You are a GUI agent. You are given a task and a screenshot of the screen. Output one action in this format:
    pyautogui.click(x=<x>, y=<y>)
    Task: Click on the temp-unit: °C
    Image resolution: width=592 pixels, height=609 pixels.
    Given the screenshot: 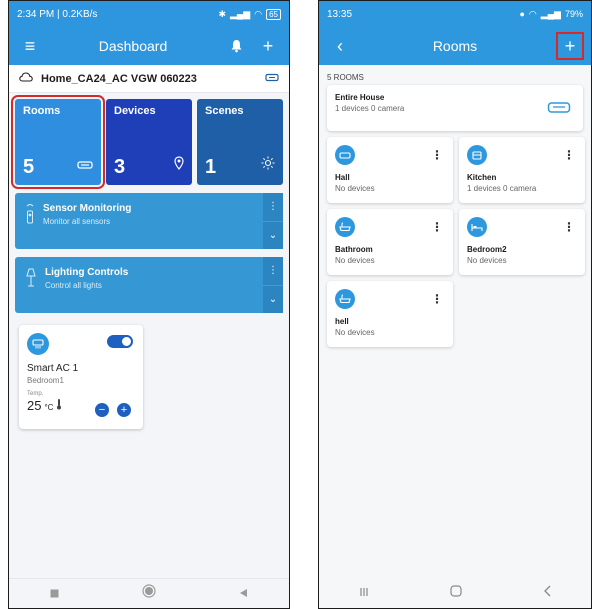 What is the action you would take?
    pyautogui.click(x=49, y=407)
    